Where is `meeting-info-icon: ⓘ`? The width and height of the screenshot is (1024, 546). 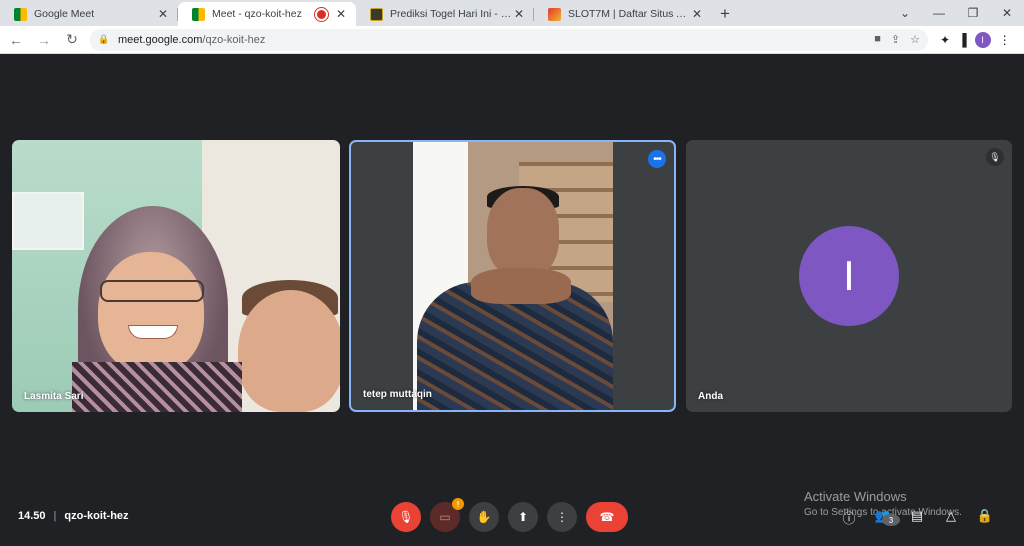
meeting-info-icon: ⓘ is located at coordinates (849, 522).